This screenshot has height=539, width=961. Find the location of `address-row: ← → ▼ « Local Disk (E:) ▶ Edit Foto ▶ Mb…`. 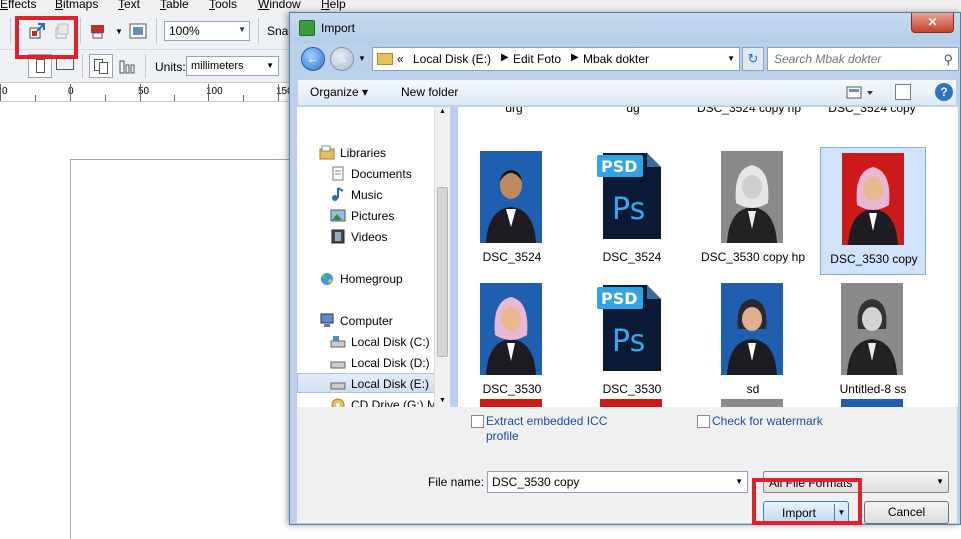

address-row: ← → ▼ « Local Disk (E:) ▶ Edit Foto ▶ Mb… is located at coordinates (628, 59).